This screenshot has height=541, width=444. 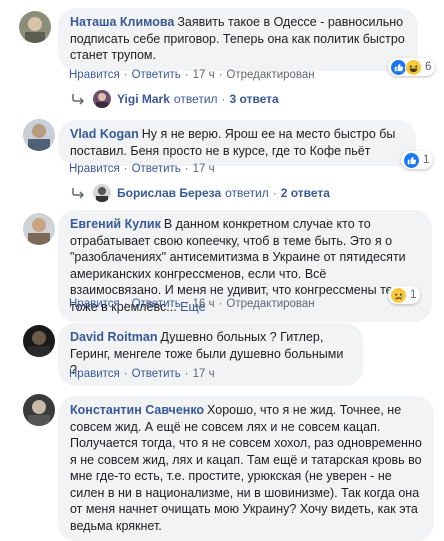 I want to click on view-replies: Борислав Береза ответил · 2 ответа, so click(x=200, y=193).